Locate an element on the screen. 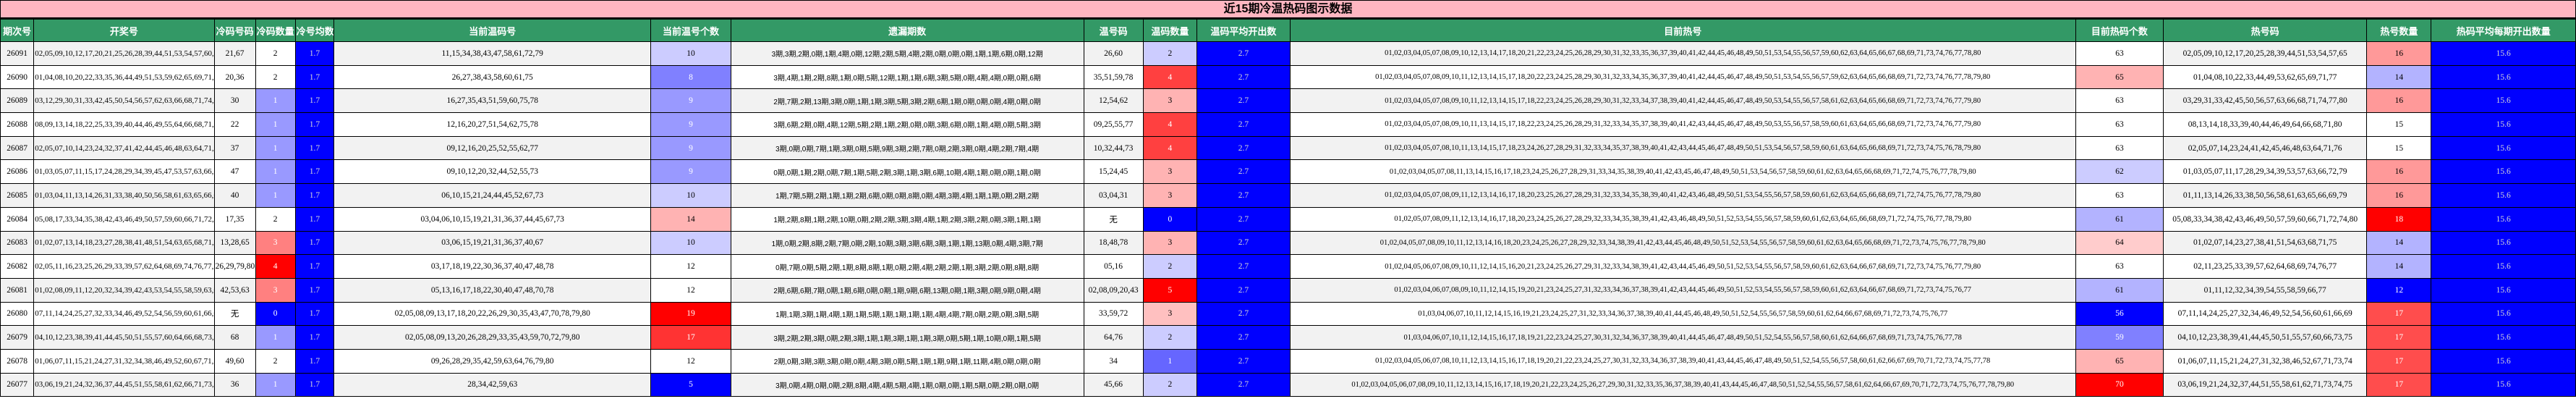 This screenshot has width=2576, height=404. cell-hot_cur_cnt: 64 is located at coordinates (2119, 243).